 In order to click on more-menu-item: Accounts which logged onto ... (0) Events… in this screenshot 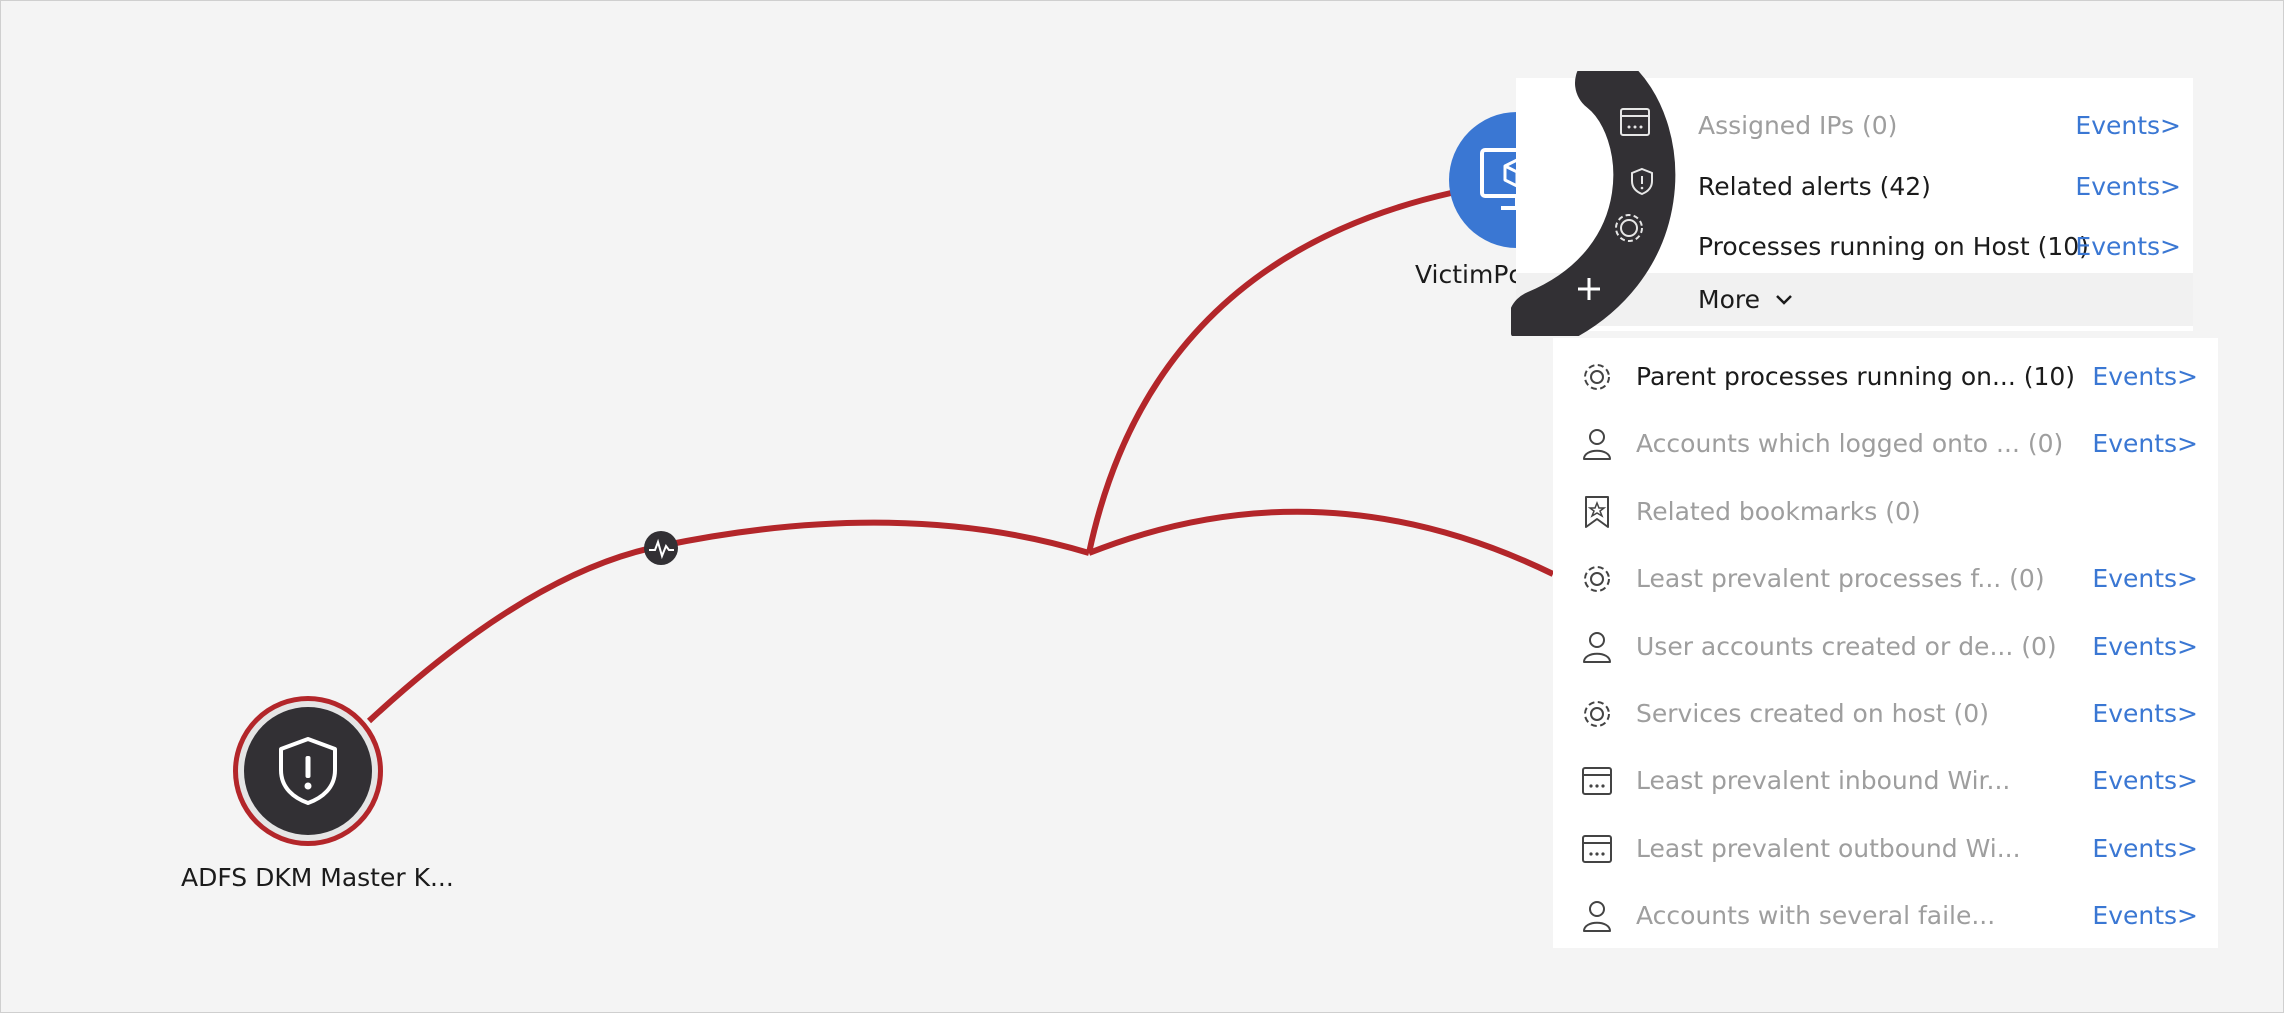, I will do `click(1885, 443)`.